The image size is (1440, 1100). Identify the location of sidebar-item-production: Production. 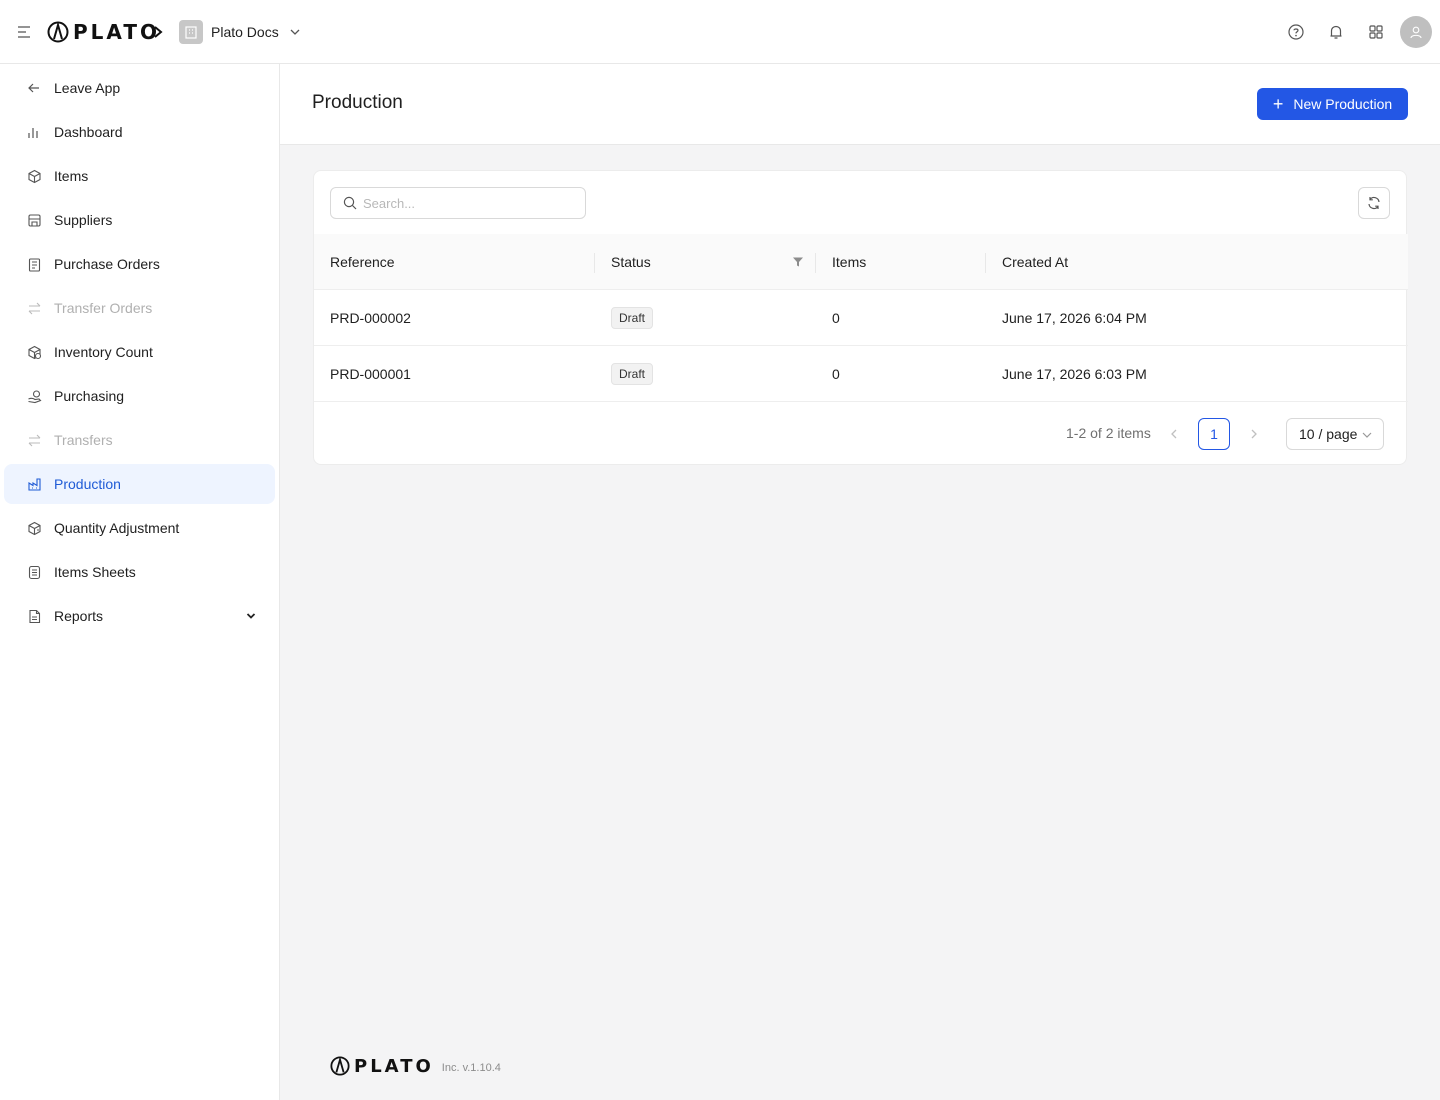
(139, 484).